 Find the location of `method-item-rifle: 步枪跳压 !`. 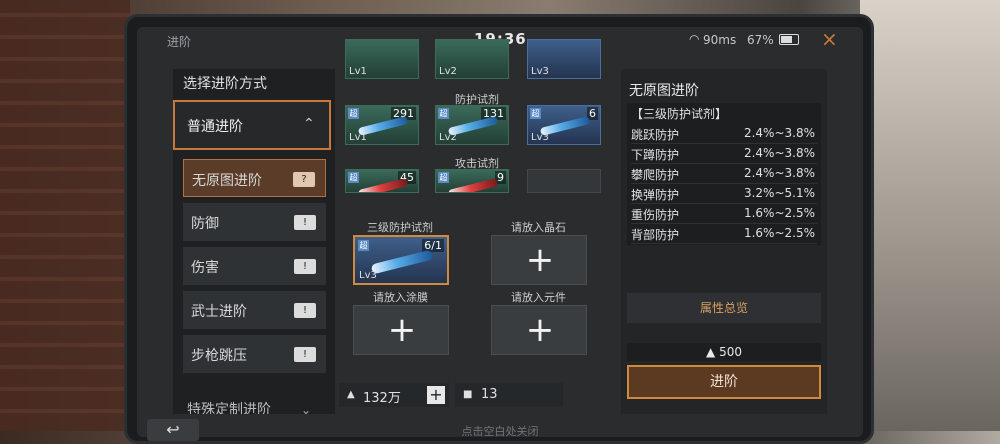

method-item-rifle: 步枪跳压 ! is located at coordinates (254, 354).